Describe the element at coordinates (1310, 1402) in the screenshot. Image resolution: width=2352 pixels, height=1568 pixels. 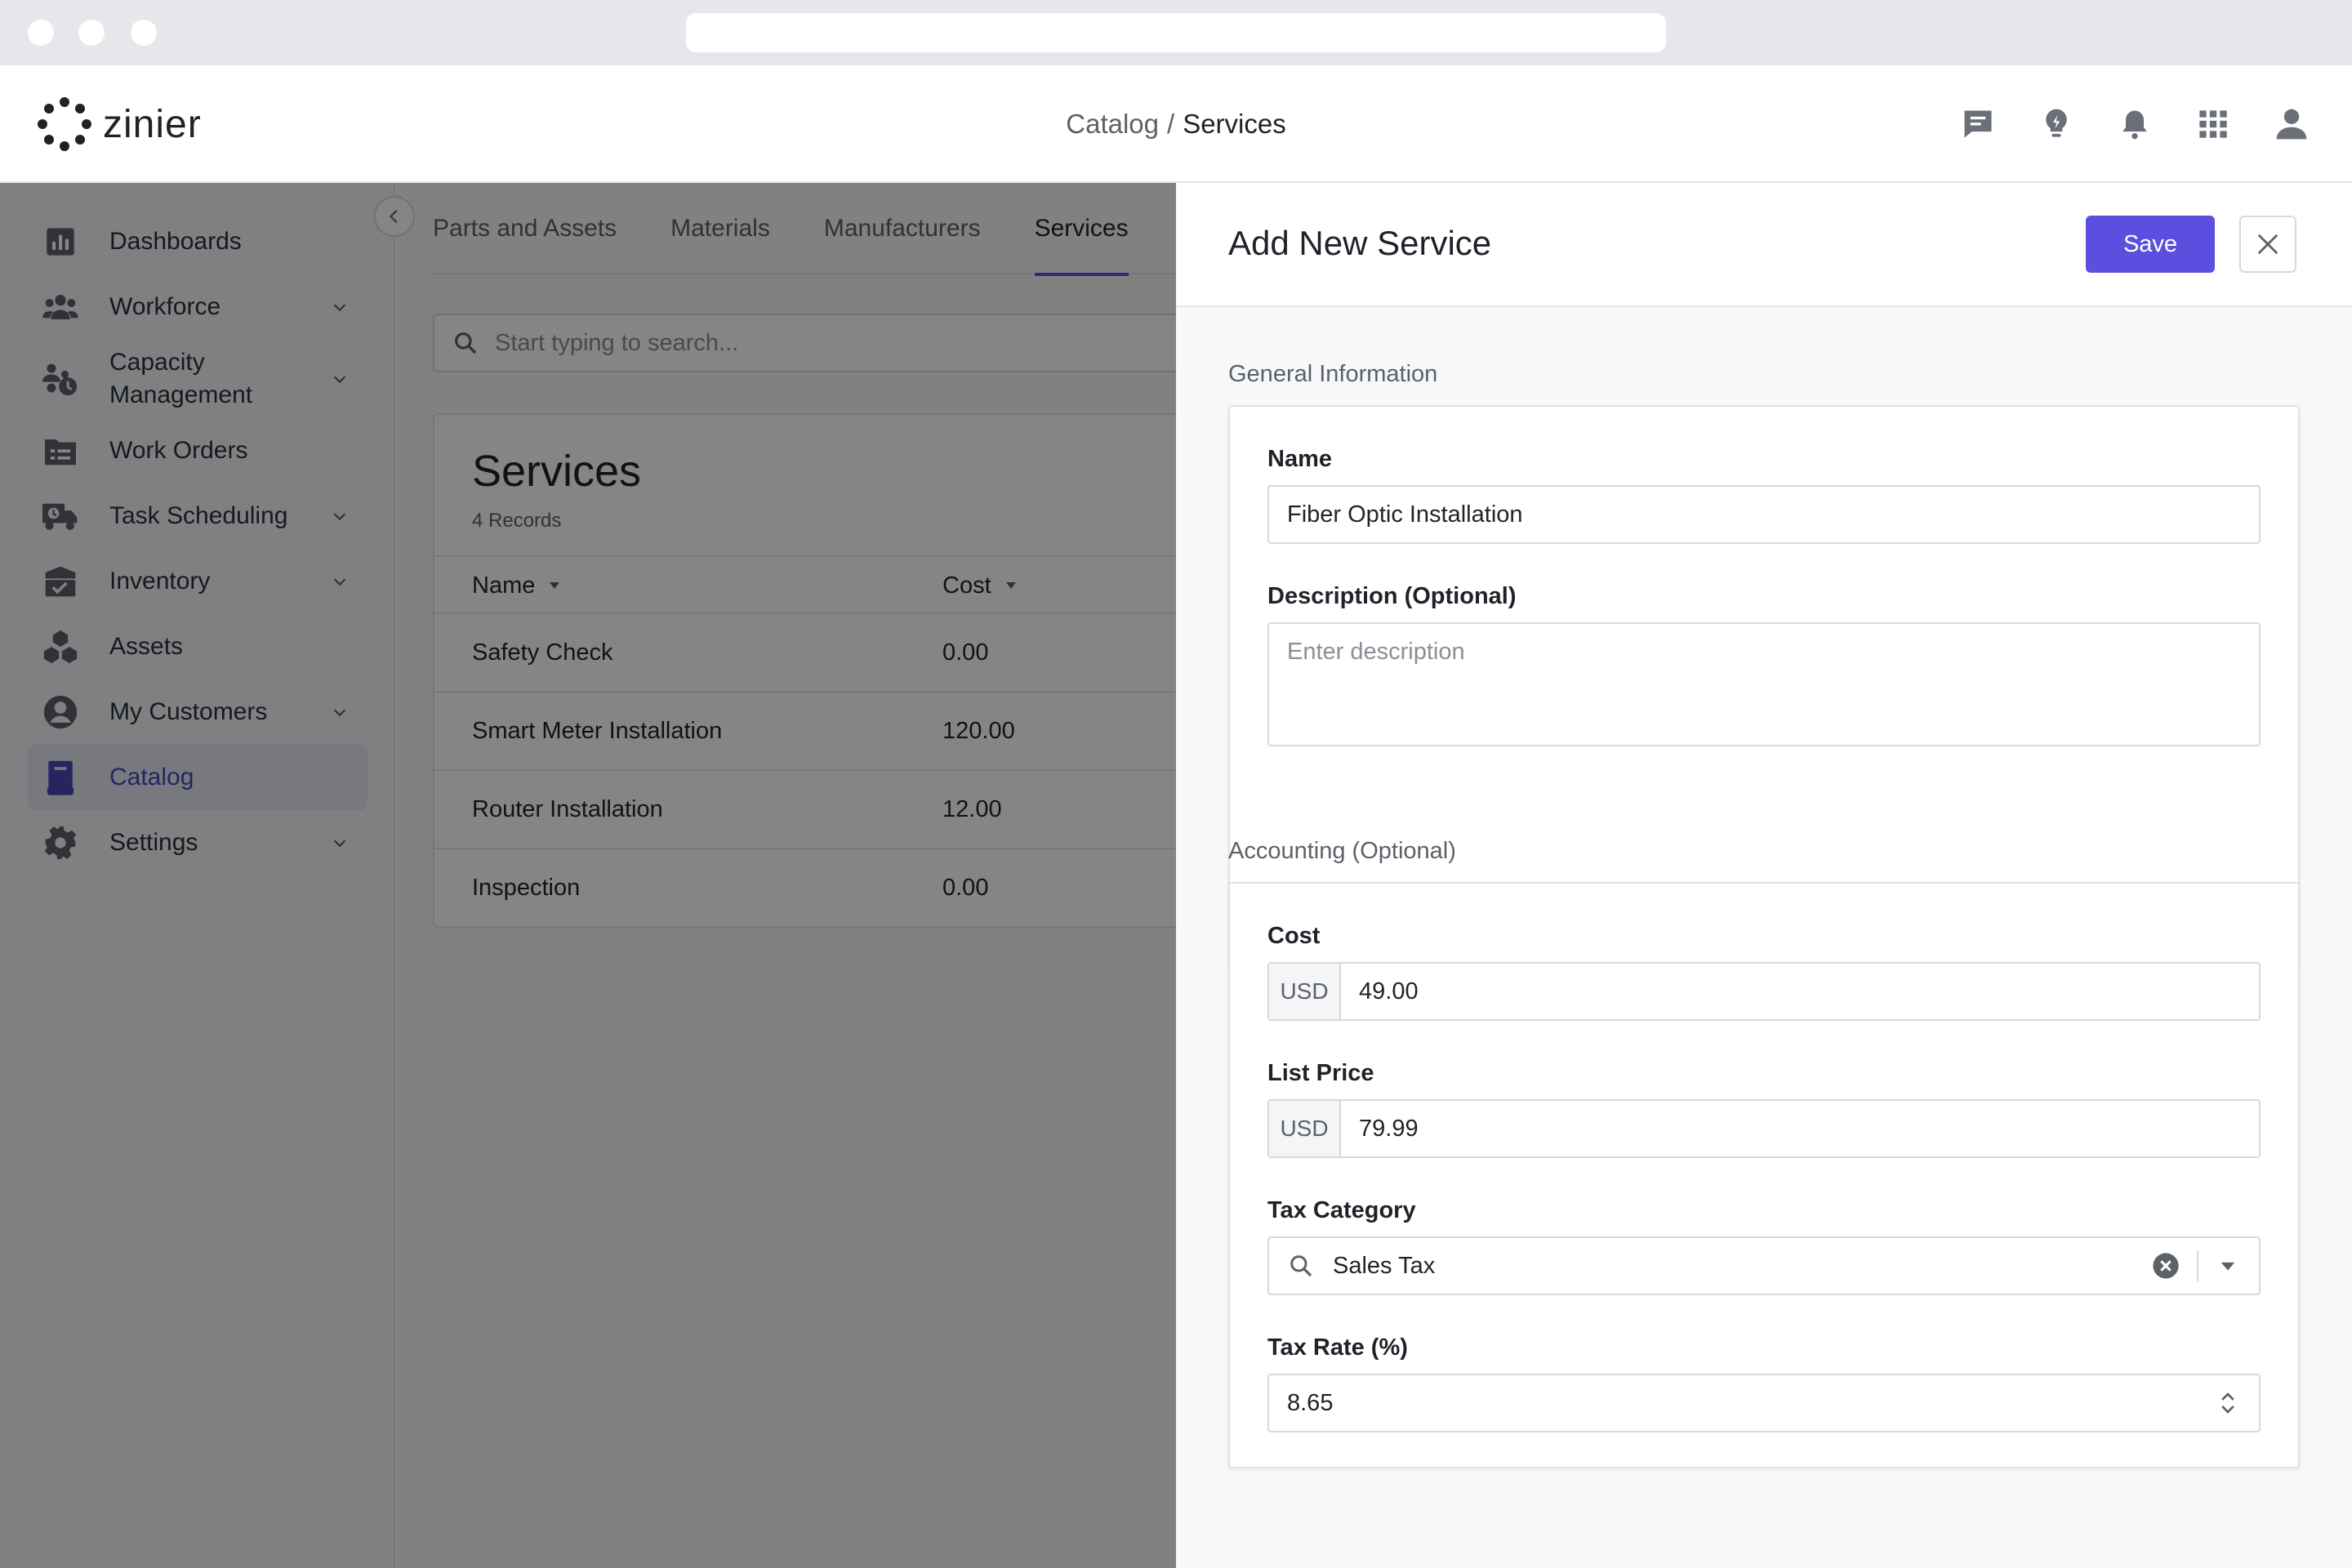
I see `tax-rate-value: 8.65` at that location.